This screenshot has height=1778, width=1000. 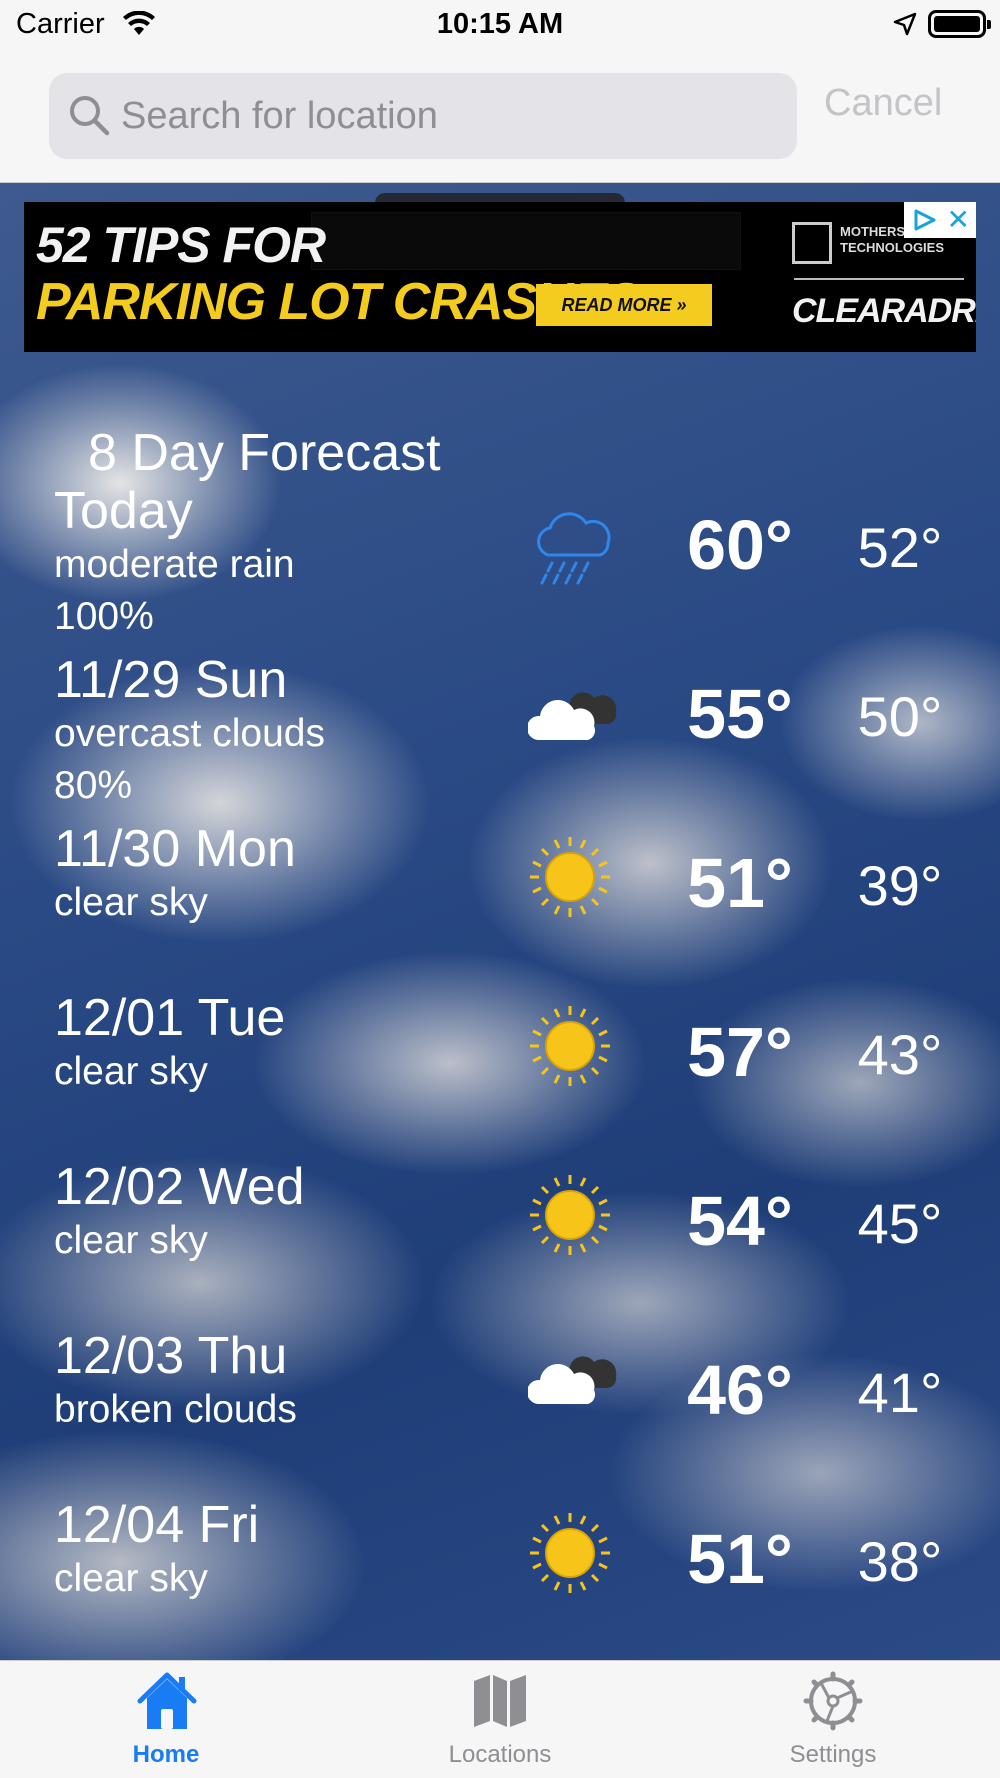 What do you see at coordinates (940, 220) in the screenshot?
I see `ad-choices: ✕` at bounding box center [940, 220].